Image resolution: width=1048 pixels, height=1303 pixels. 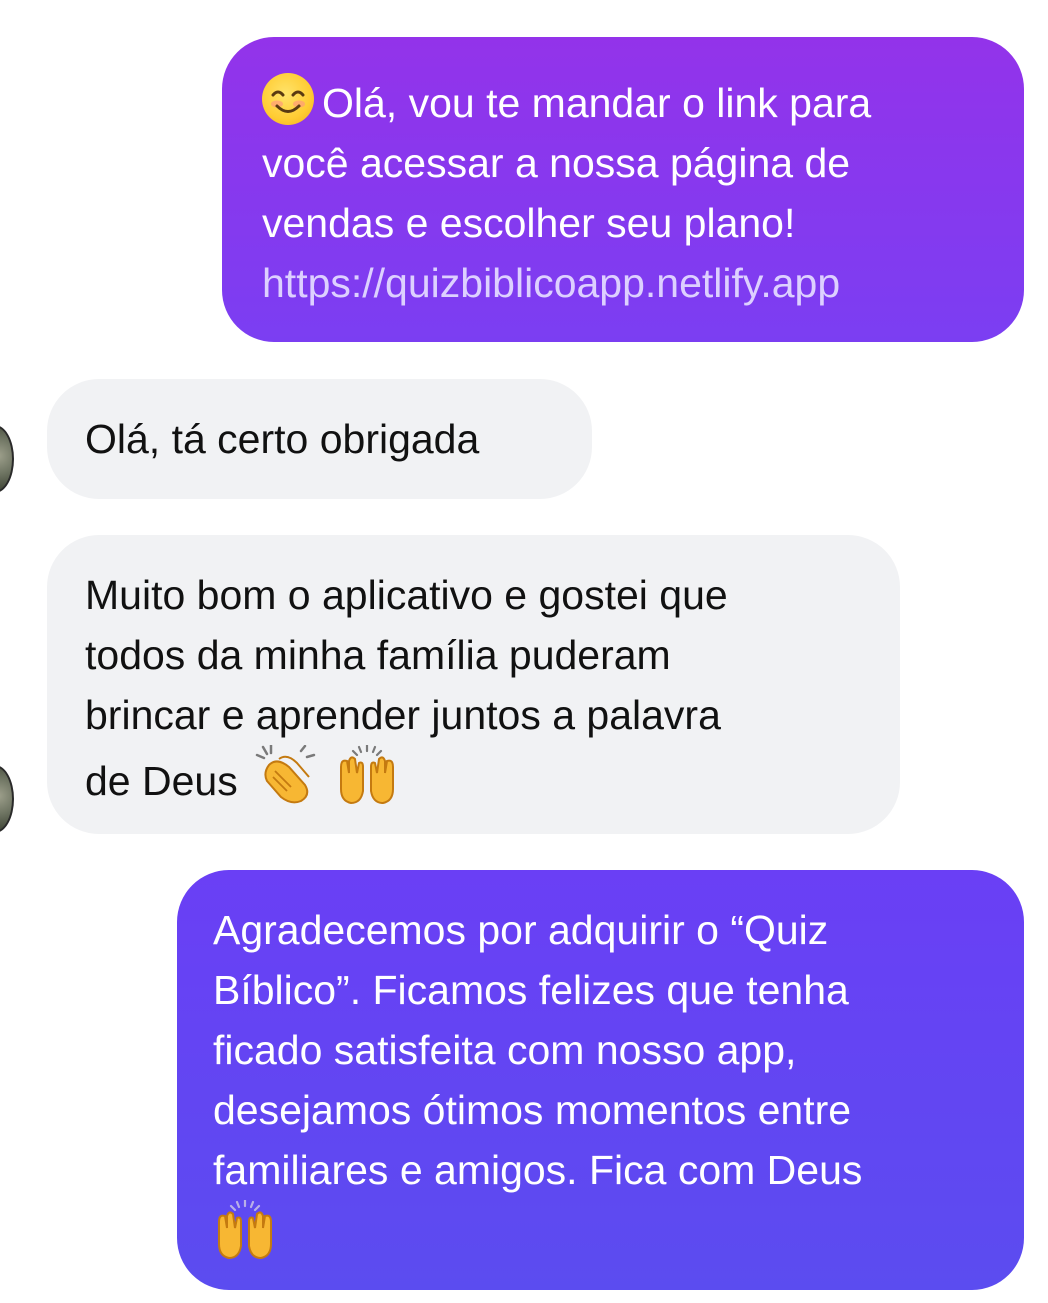 What do you see at coordinates (531, 990) in the screenshot?
I see `message-line: Bíblico”. Ficamos felizes que tenha` at bounding box center [531, 990].